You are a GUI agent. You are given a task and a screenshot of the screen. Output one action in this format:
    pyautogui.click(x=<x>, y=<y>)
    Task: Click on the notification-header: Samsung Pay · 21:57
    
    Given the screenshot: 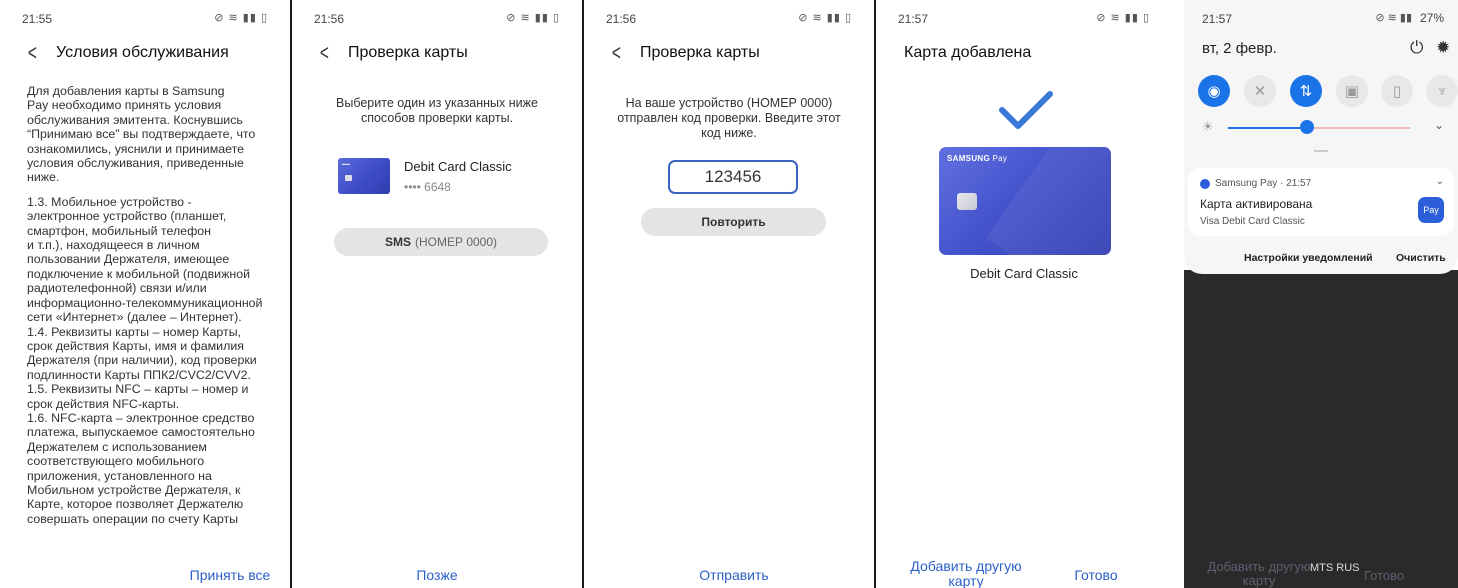 What is the action you would take?
    pyautogui.click(x=1263, y=183)
    